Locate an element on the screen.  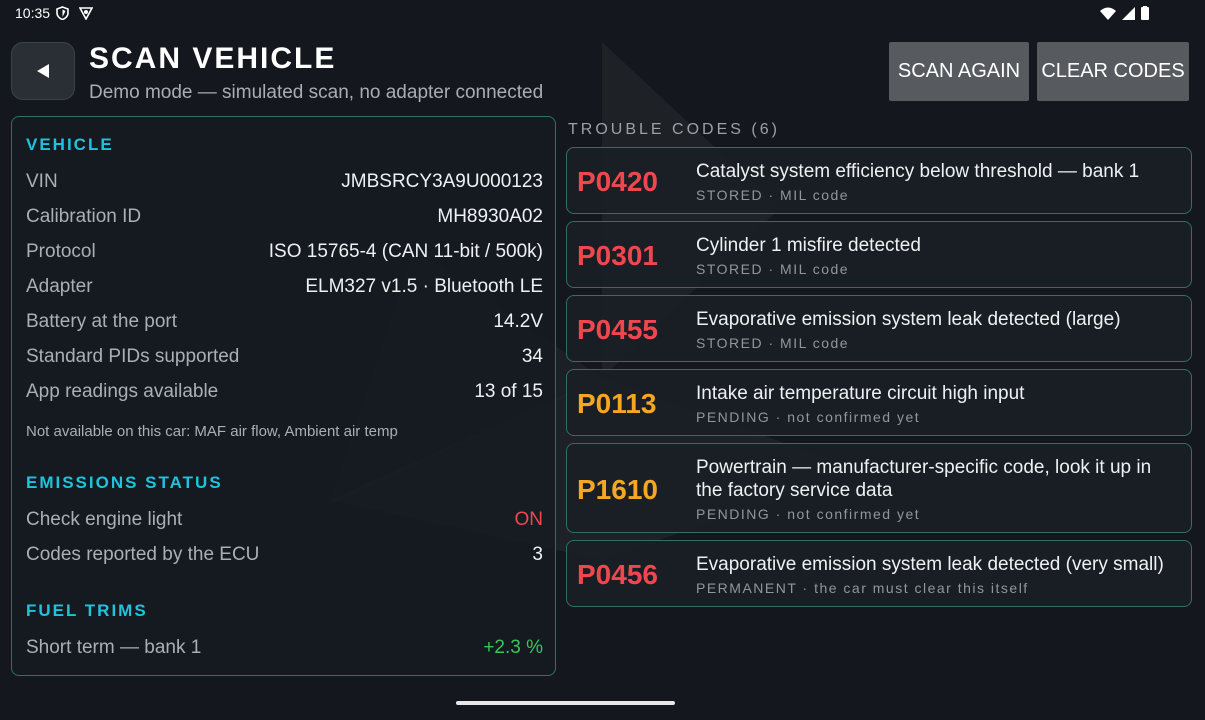
shield-icon is located at coordinates (62, 13).